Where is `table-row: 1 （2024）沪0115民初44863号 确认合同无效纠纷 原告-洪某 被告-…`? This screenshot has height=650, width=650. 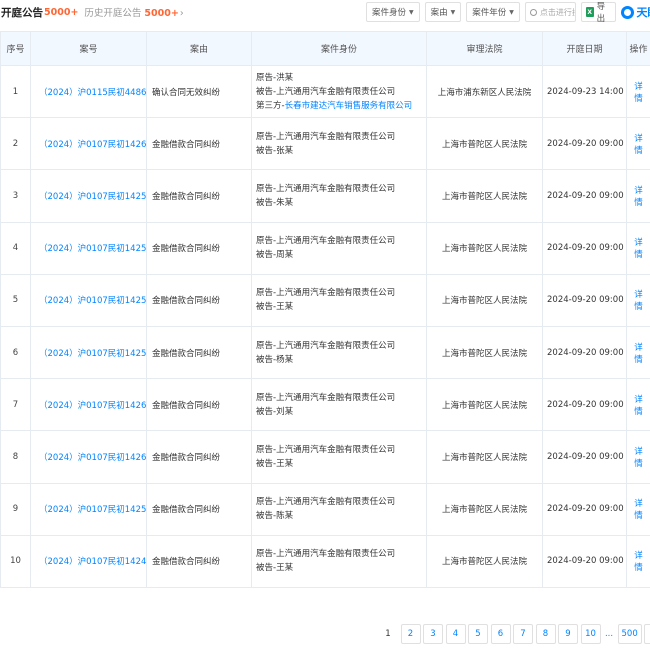
table-row: 1 （2024）沪0115民初44863号 确认合同无效纠纷 原告-洪某 被告-… is located at coordinates (325, 91).